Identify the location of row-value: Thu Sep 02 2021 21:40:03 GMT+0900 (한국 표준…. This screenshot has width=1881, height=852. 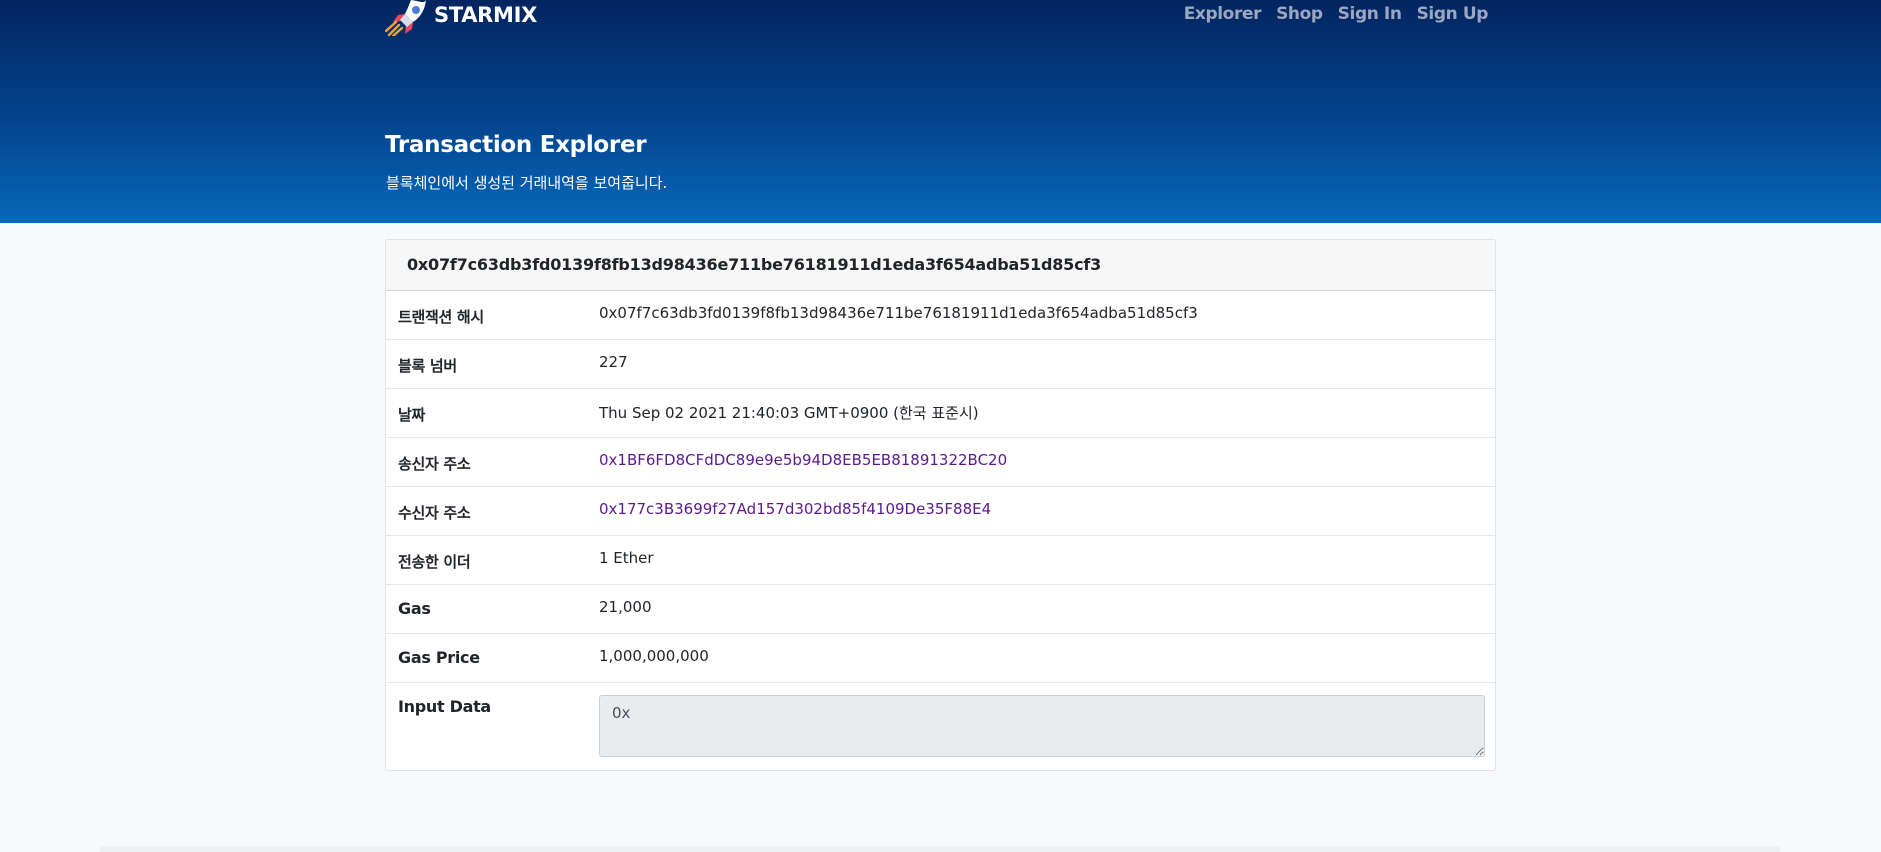
(789, 413).